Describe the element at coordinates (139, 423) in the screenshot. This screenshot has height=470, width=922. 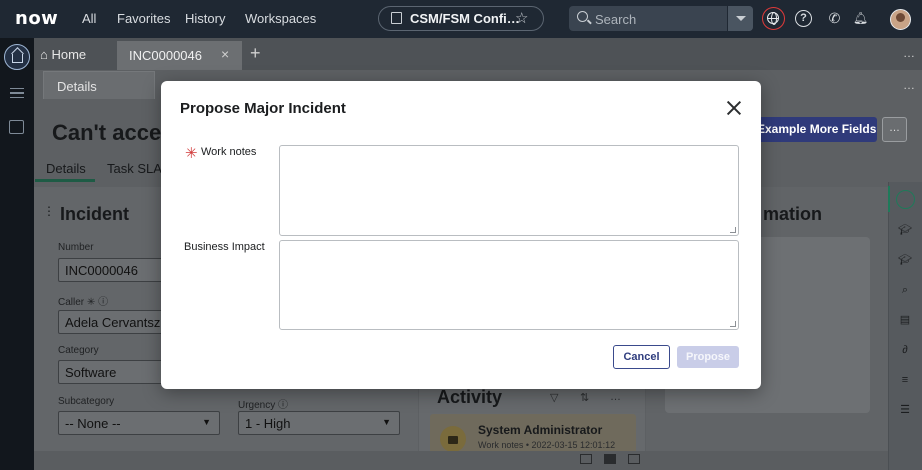
I see `subcategory-select: -- None -- ▼` at that location.